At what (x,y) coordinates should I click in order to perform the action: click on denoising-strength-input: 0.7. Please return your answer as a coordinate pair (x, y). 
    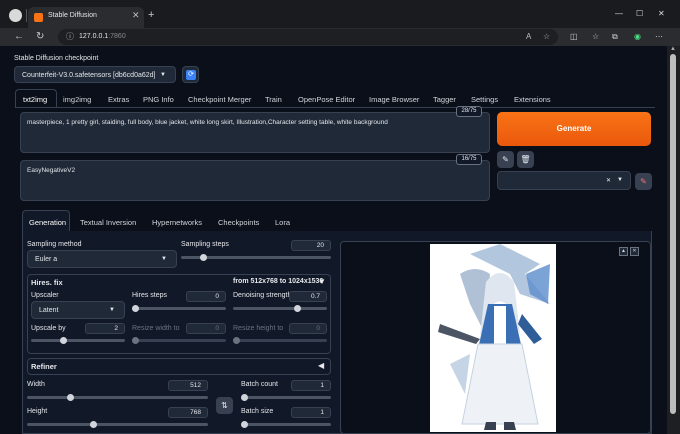
    Looking at the image, I should click on (308, 296).